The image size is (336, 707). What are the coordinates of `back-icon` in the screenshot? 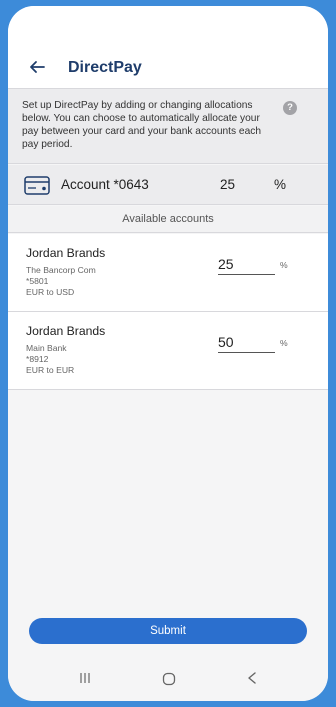 It's located at (252, 678).